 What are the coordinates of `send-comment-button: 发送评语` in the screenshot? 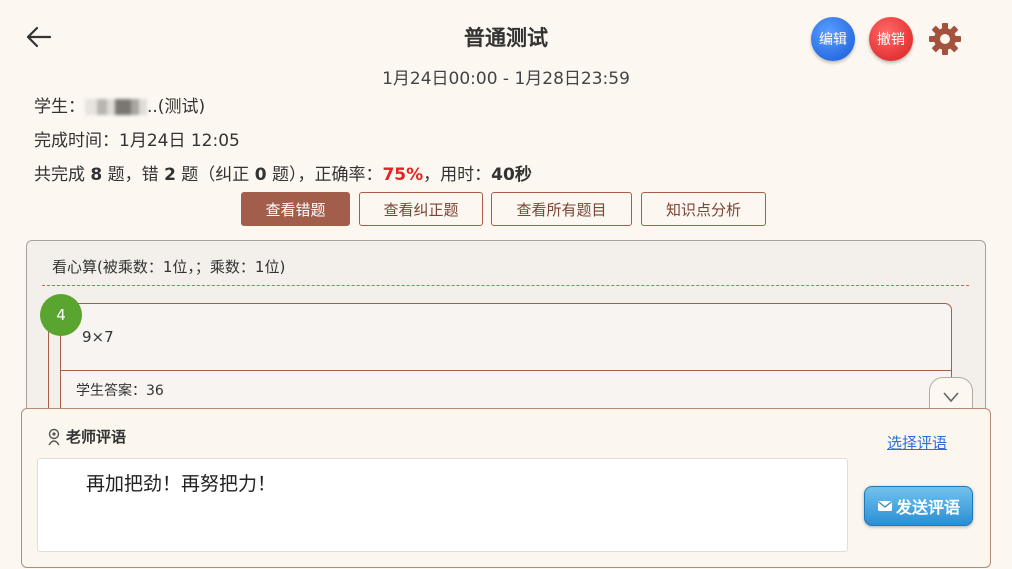 It's located at (918, 506).